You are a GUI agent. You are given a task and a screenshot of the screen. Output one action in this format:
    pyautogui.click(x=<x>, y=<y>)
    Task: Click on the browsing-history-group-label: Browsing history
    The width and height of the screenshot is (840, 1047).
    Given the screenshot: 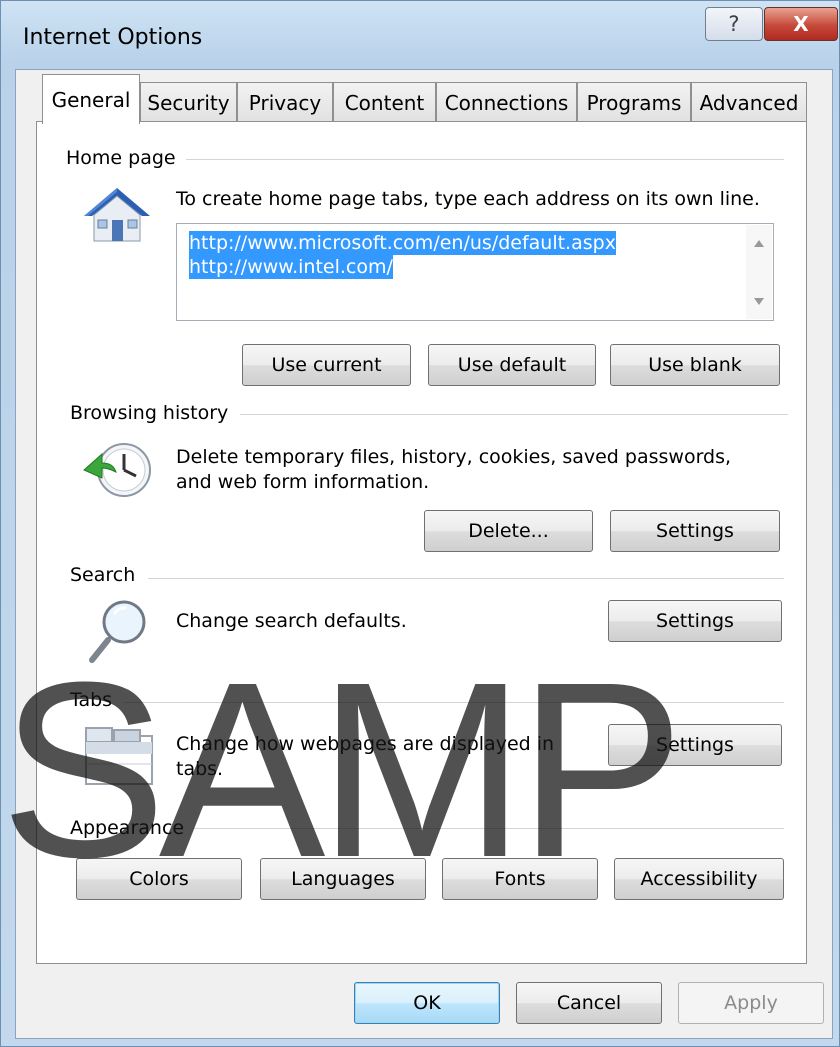 What is the action you would take?
    pyautogui.click(x=154, y=413)
    